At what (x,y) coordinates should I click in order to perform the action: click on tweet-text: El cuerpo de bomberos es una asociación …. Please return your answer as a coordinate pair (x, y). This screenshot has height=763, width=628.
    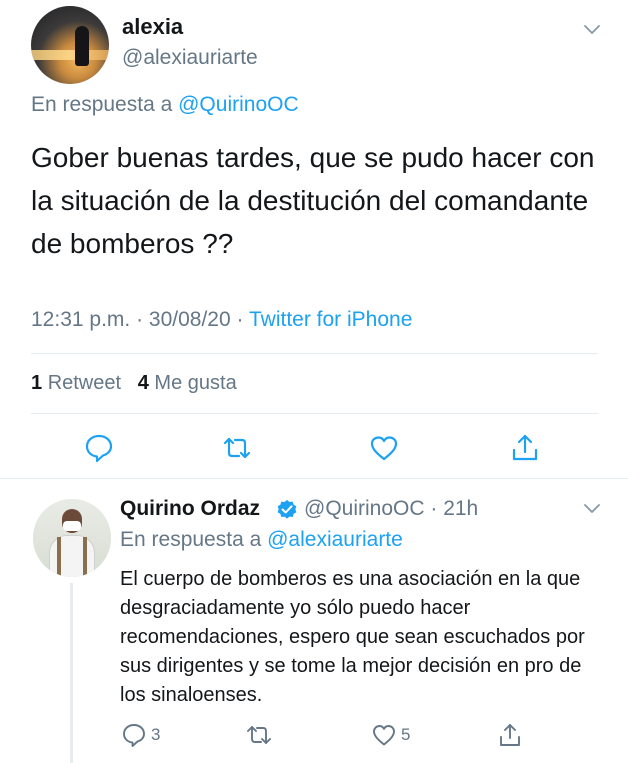
    Looking at the image, I should click on (352, 637).